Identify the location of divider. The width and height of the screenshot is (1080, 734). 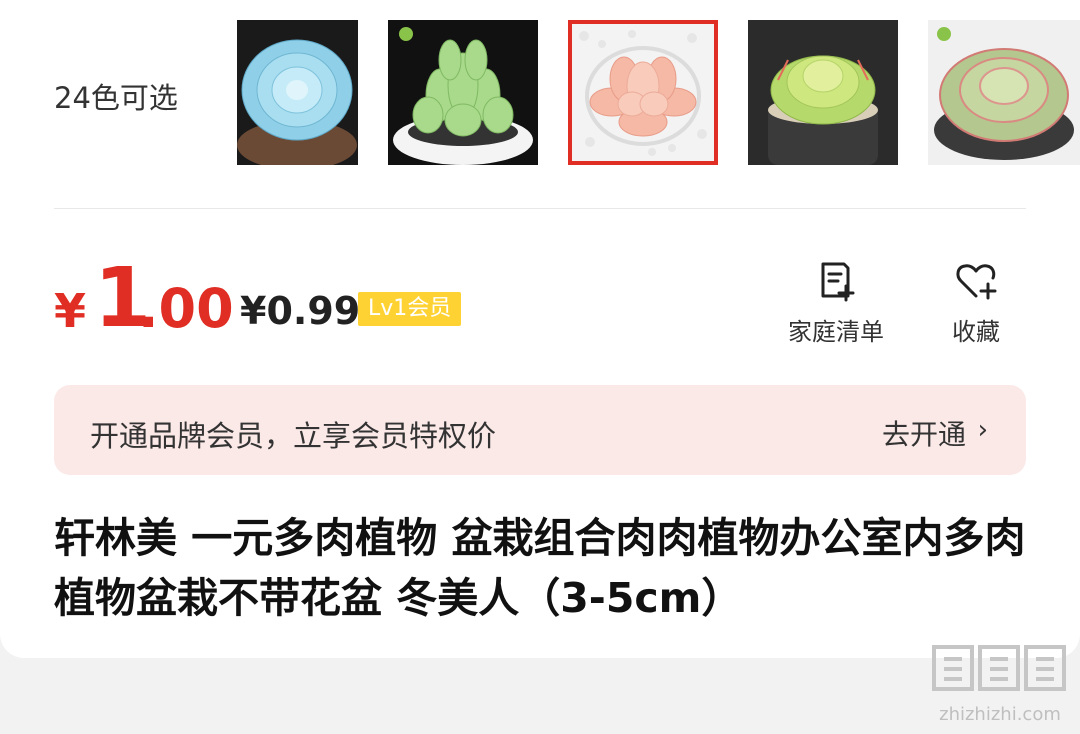
(540, 208).